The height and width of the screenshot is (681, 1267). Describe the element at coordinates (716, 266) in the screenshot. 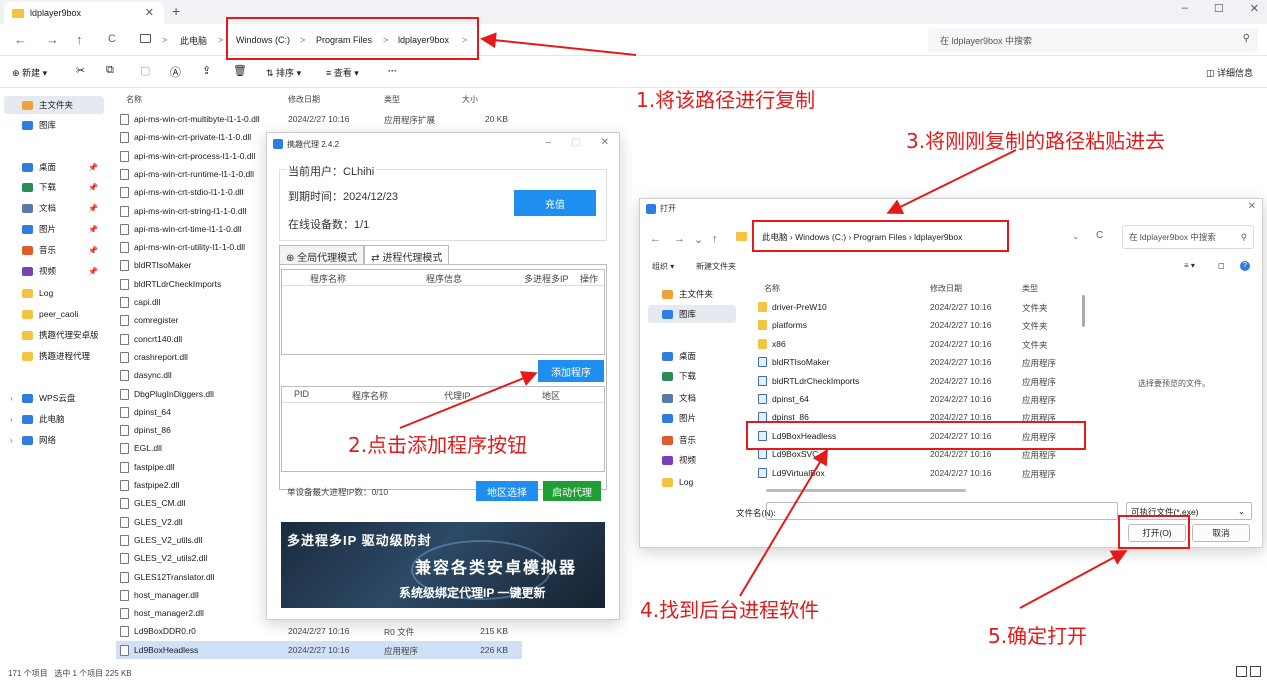

I see `new-folder-button: 新建文件夹` at that location.